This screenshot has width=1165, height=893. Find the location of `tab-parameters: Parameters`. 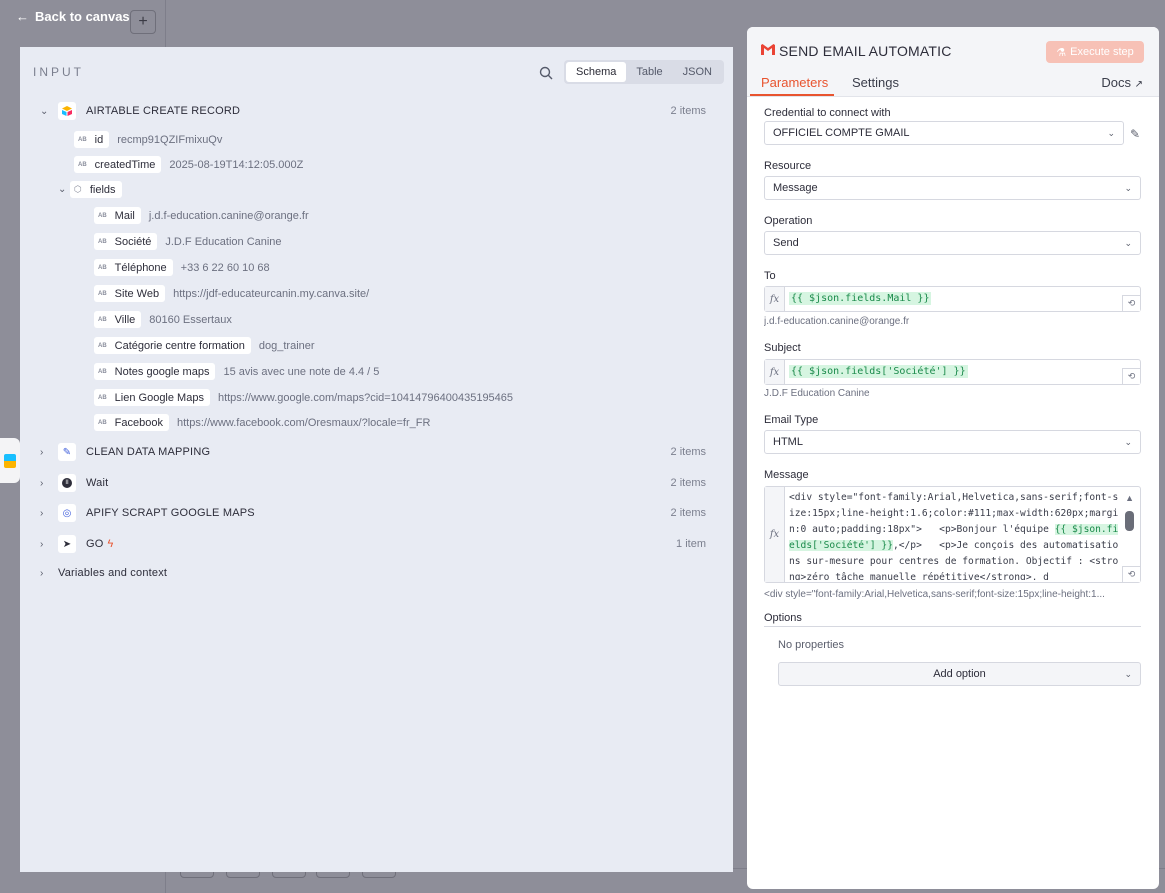

tab-parameters: Parameters is located at coordinates (794, 82).